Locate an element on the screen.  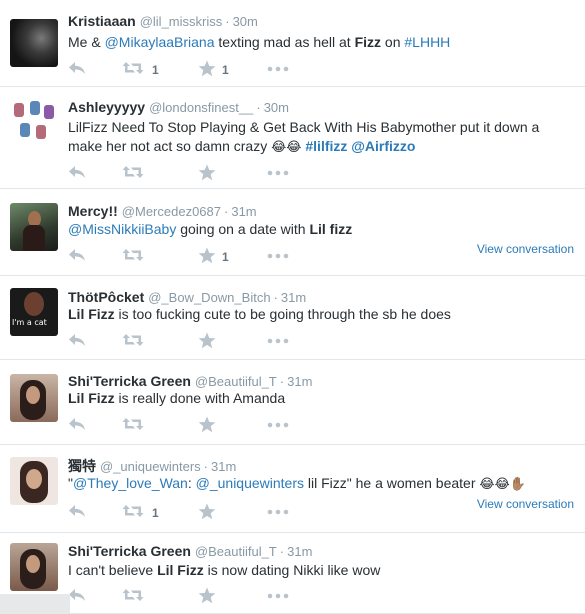
author-name: Kristiaaan is located at coordinates (102, 21).